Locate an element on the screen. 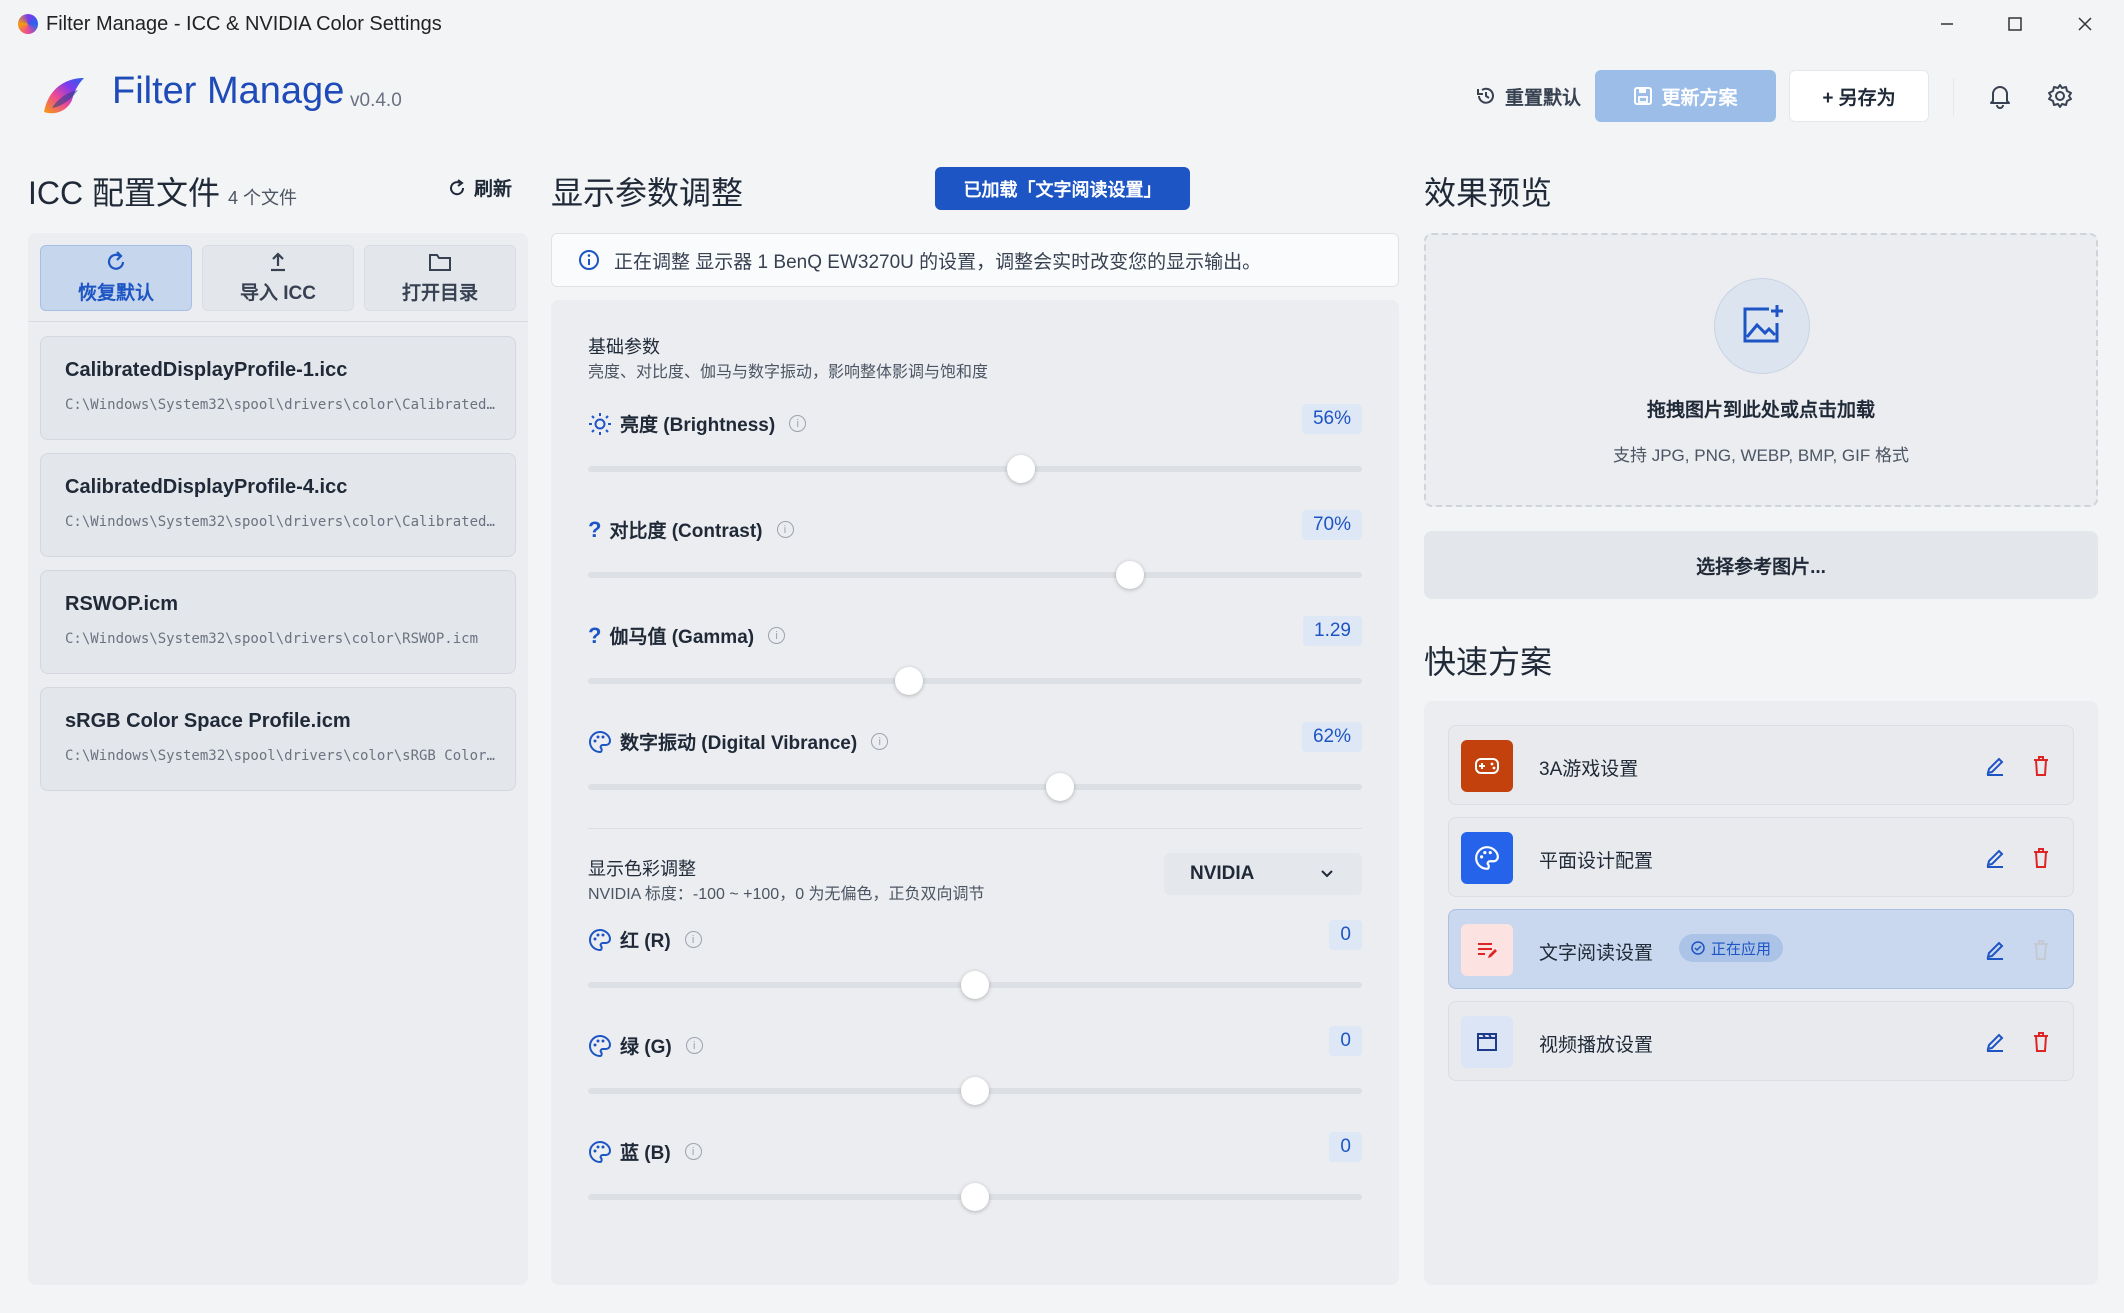 This screenshot has height=1313, width=2124. quick-scheme-item: 3A游戏设置 is located at coordinates (1761, 765).